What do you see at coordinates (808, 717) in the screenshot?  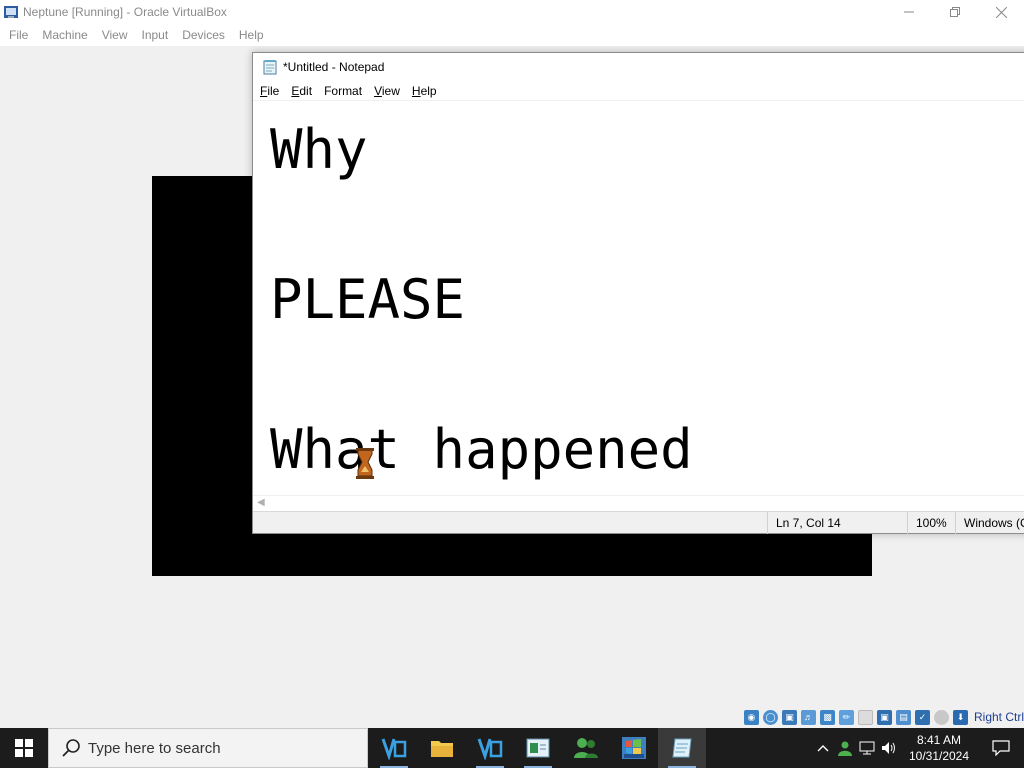 I see `audio-icon: ♬` at bounding box center [808, 717].